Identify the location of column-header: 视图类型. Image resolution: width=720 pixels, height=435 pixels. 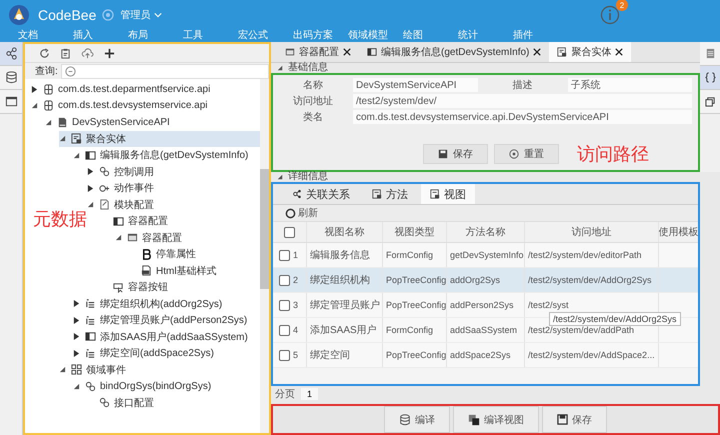
(415, 232).